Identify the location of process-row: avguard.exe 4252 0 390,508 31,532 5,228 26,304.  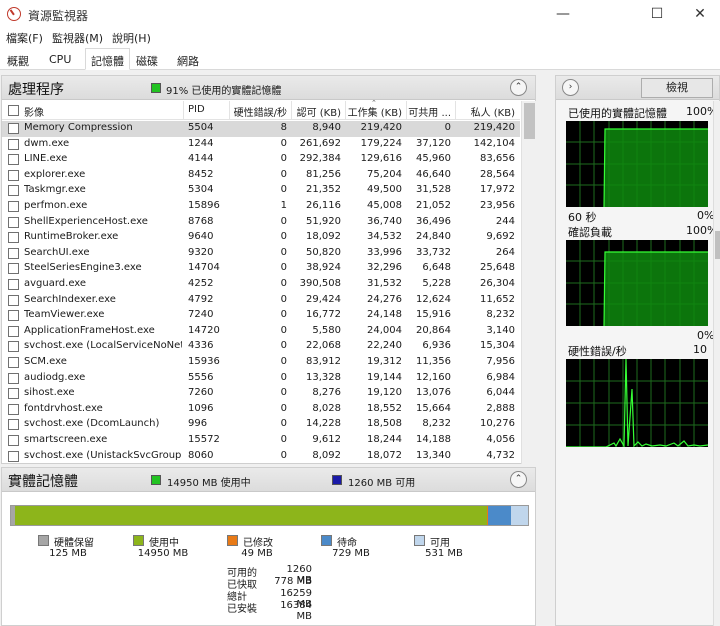
(261, 285).